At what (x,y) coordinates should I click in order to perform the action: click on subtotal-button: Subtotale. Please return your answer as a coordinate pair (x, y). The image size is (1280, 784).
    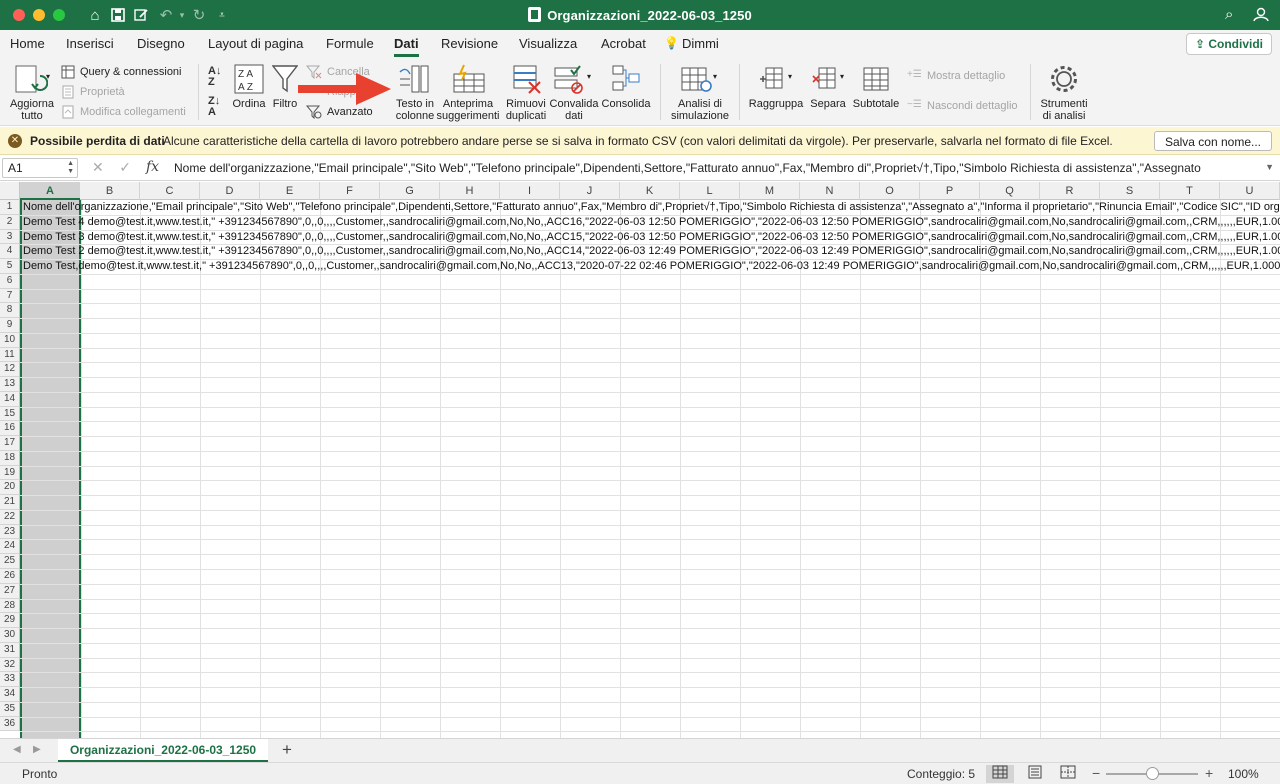
    Looking at the image, I should click on (876, 104).